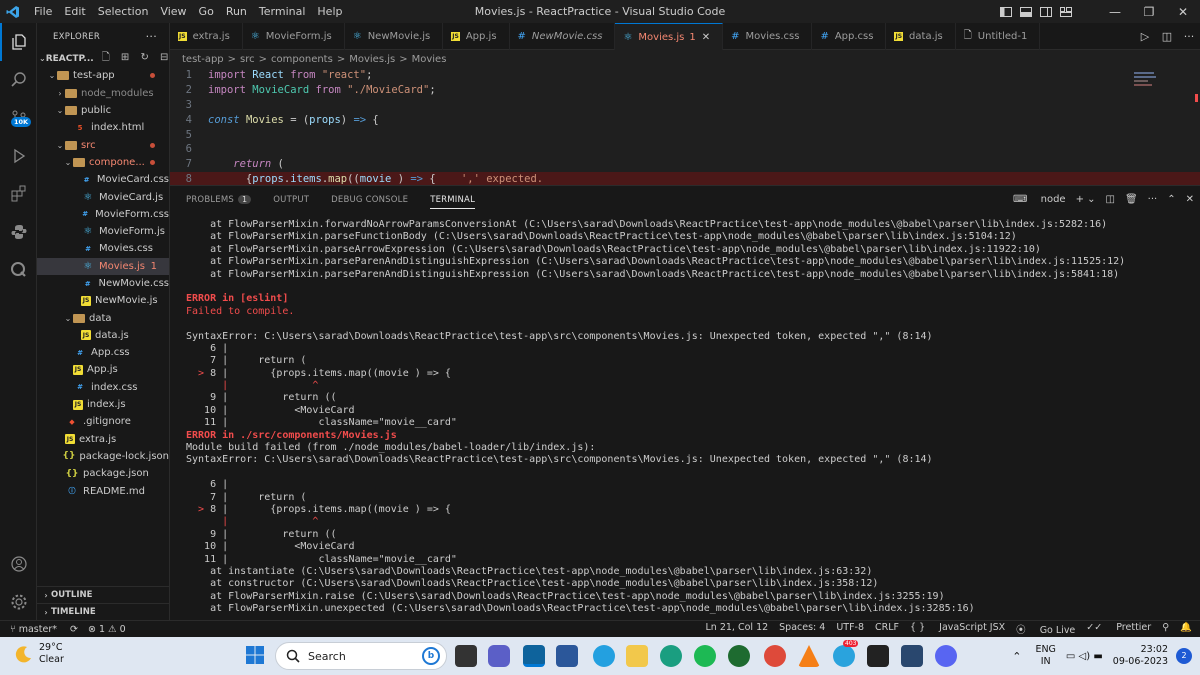 The width and height of the screenshot is (1200, 675). What do you see at coordinates (1153, 199) in the screenshot?
I see `panel-more-icon: ···` at bounding box center [1153, 199].